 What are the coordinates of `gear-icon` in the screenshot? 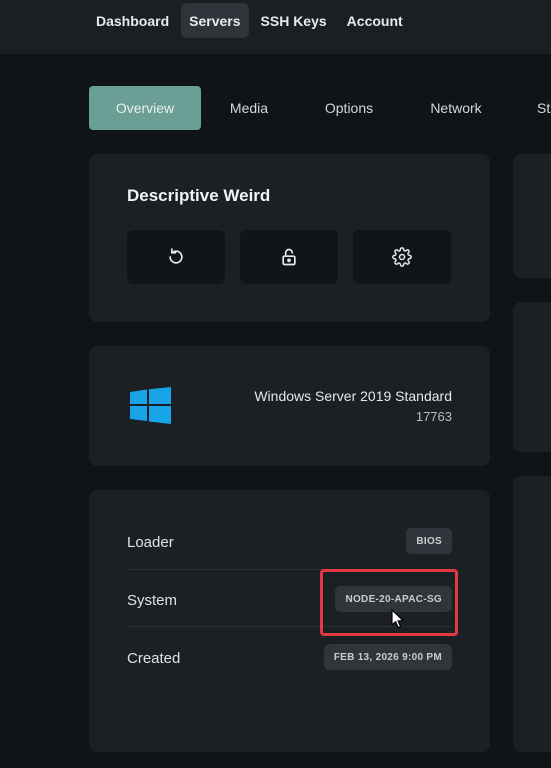 It's located at (402, 257).